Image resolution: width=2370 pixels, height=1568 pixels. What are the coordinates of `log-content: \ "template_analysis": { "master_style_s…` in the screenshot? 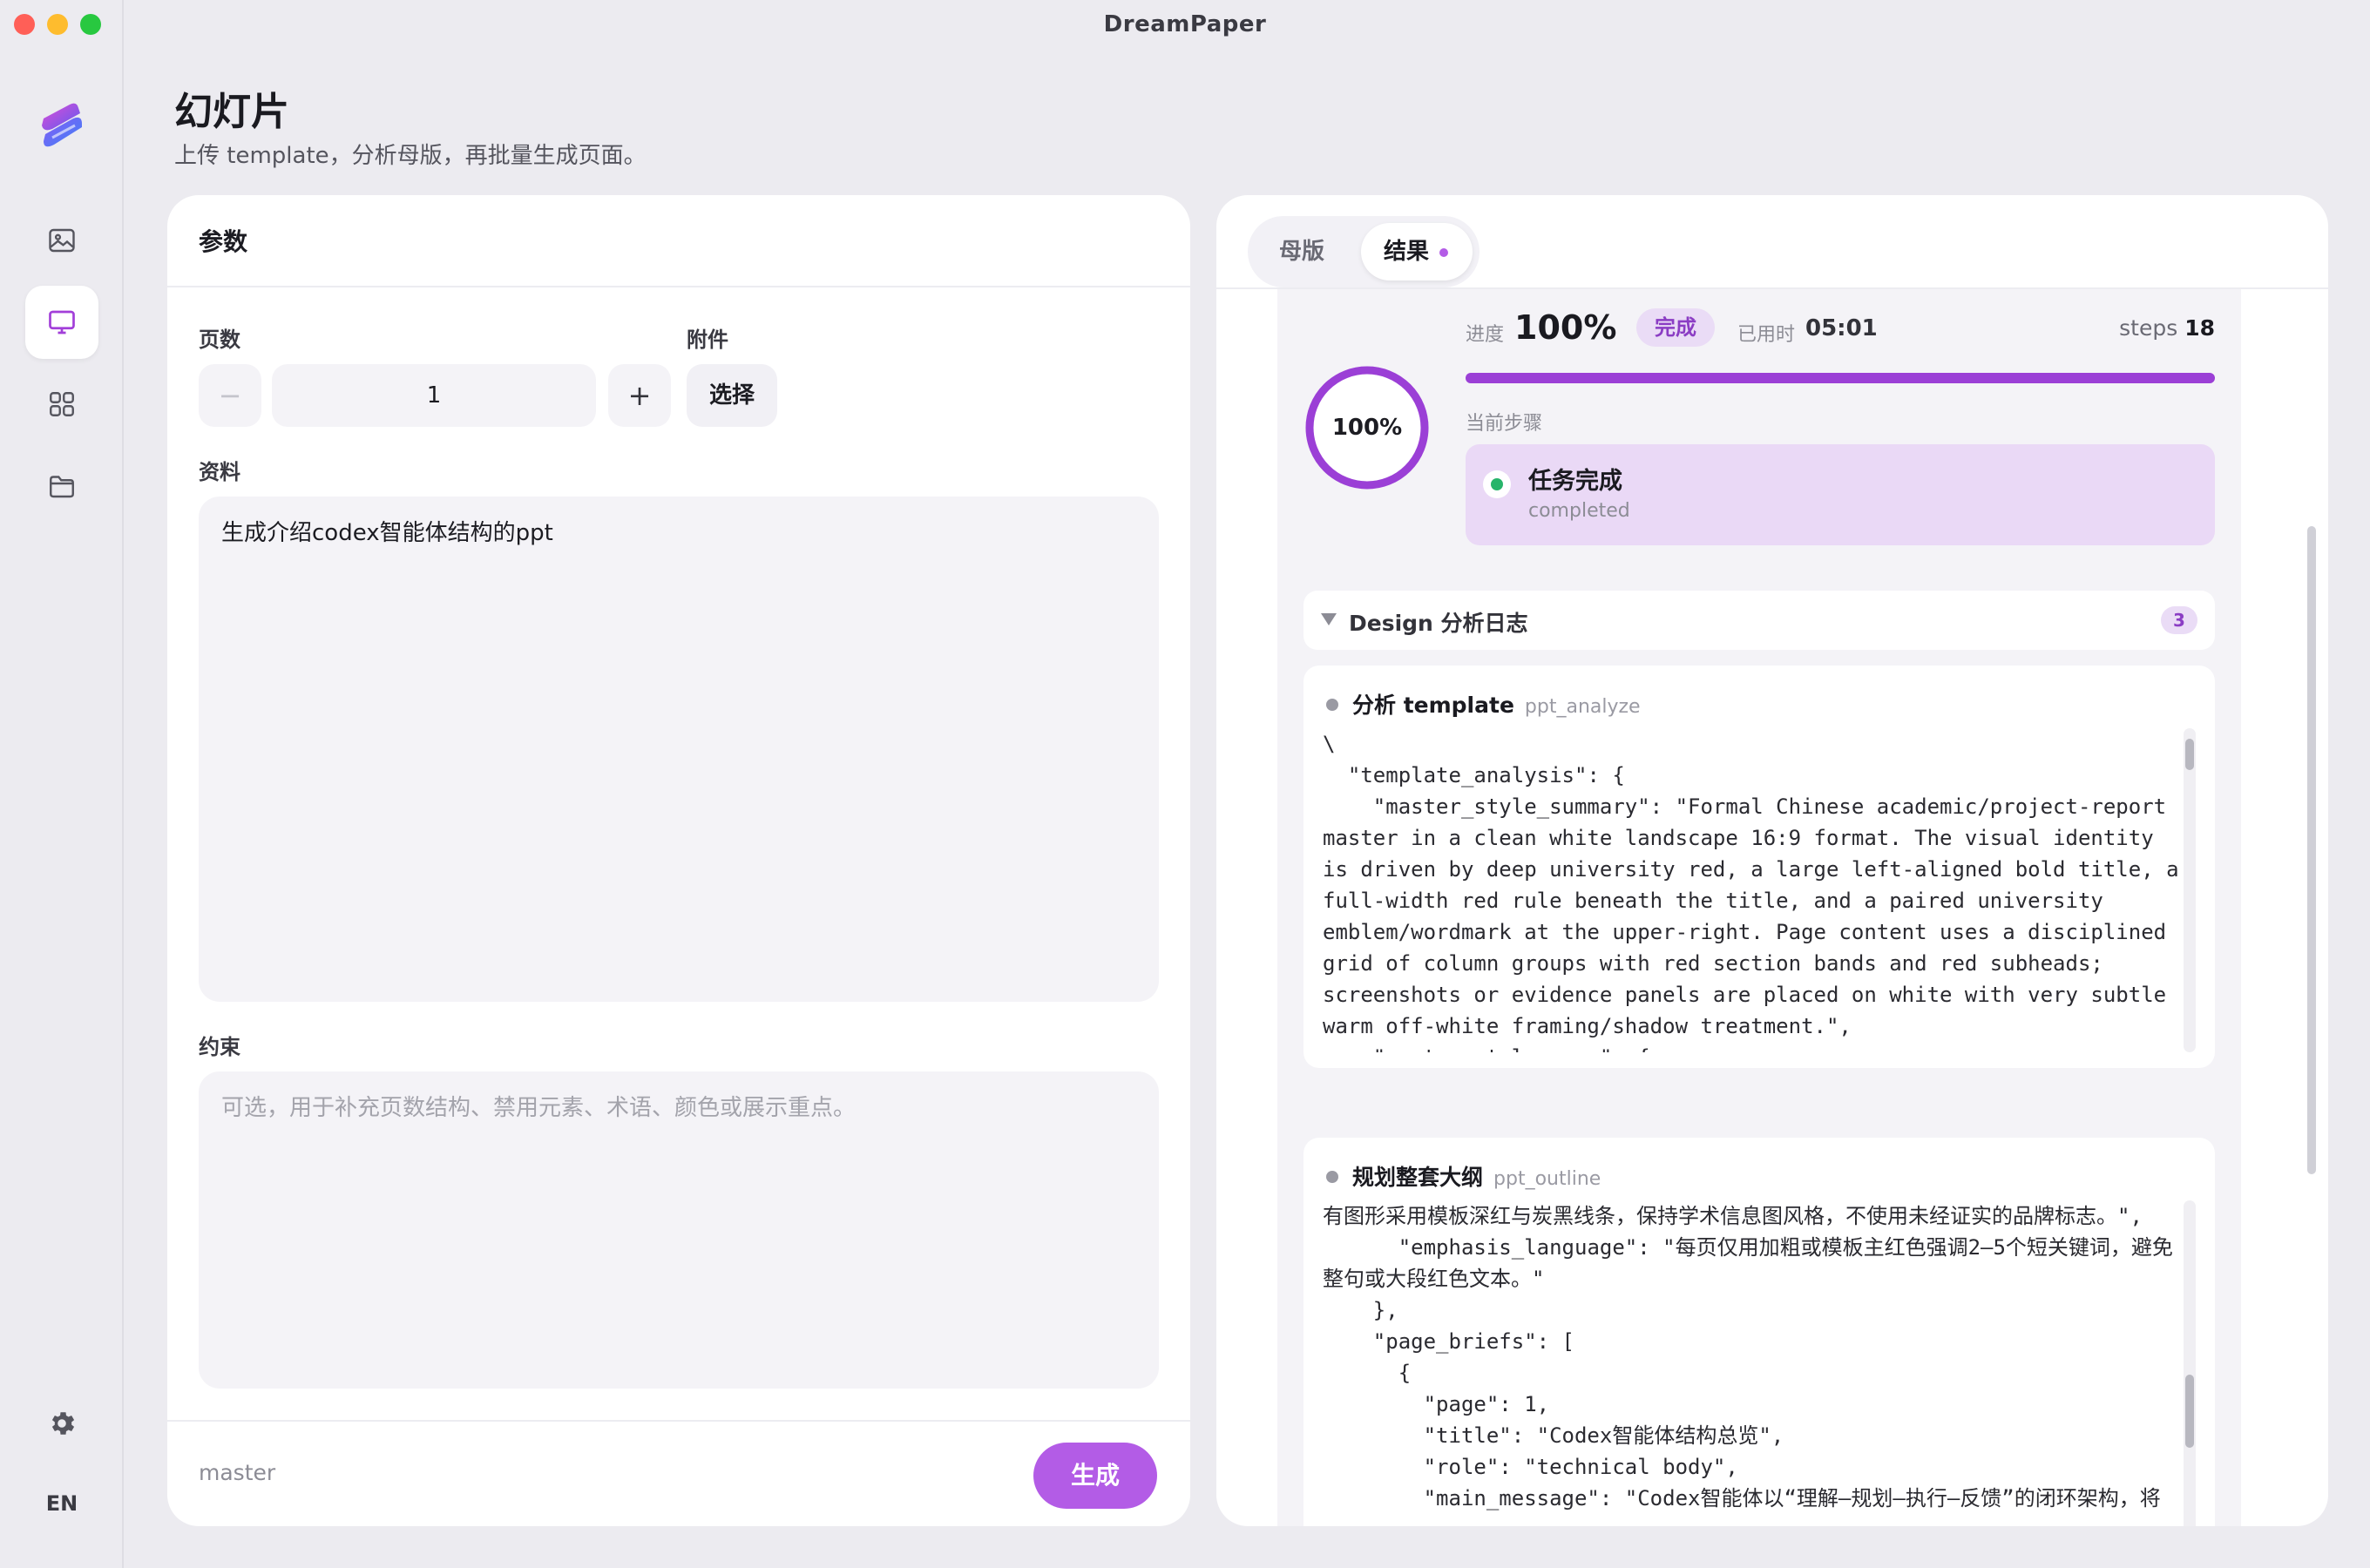 It's located at (1752, 890).